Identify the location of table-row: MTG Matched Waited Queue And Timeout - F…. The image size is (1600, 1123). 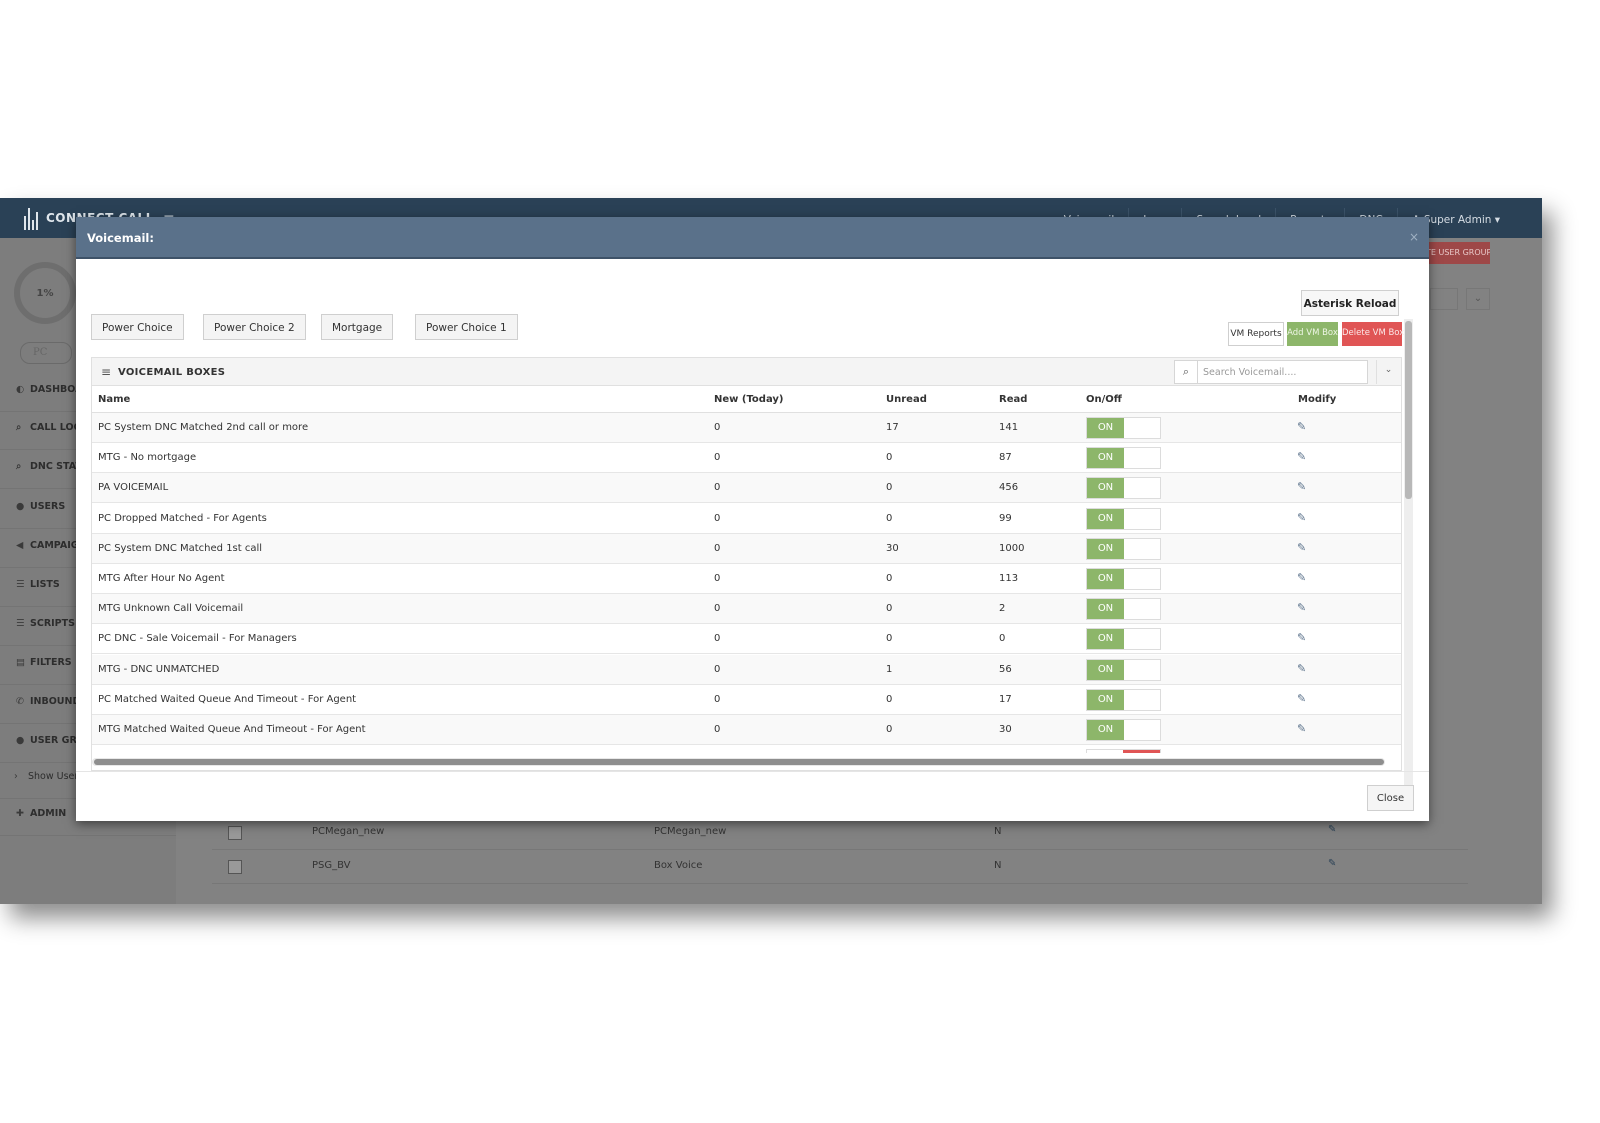
(746, 730).